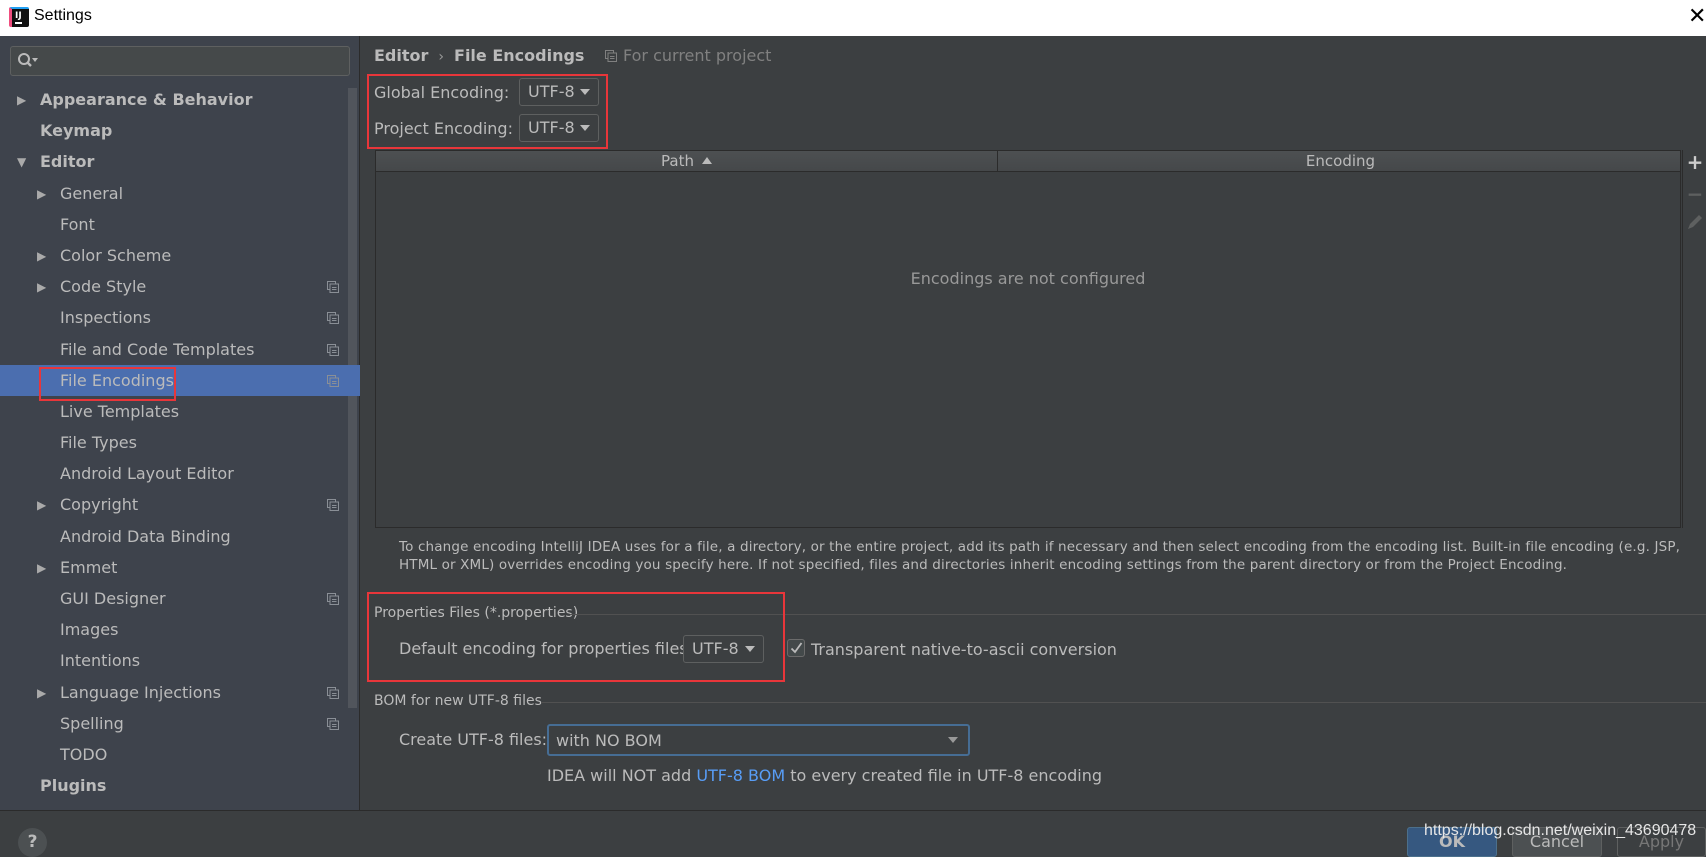 This screenshot has height=857, width=1706. What do you see at coordinates (180, 193) in the screenshot?
I see `sidebar-item-general: ▶ General` at bounding box center [180, 193].